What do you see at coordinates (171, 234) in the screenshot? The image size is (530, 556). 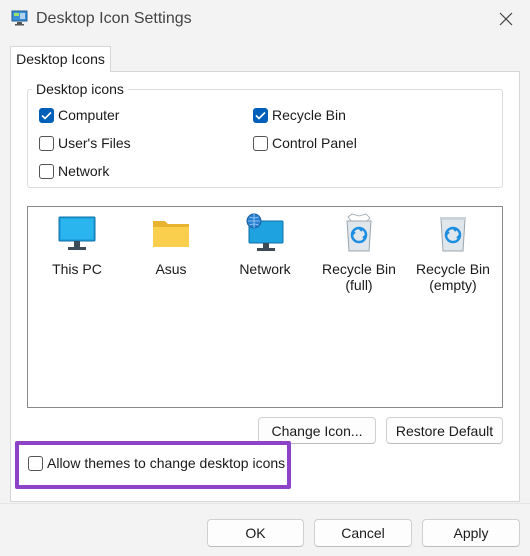 I see `folder-icon` at bounding box center [171, 234].